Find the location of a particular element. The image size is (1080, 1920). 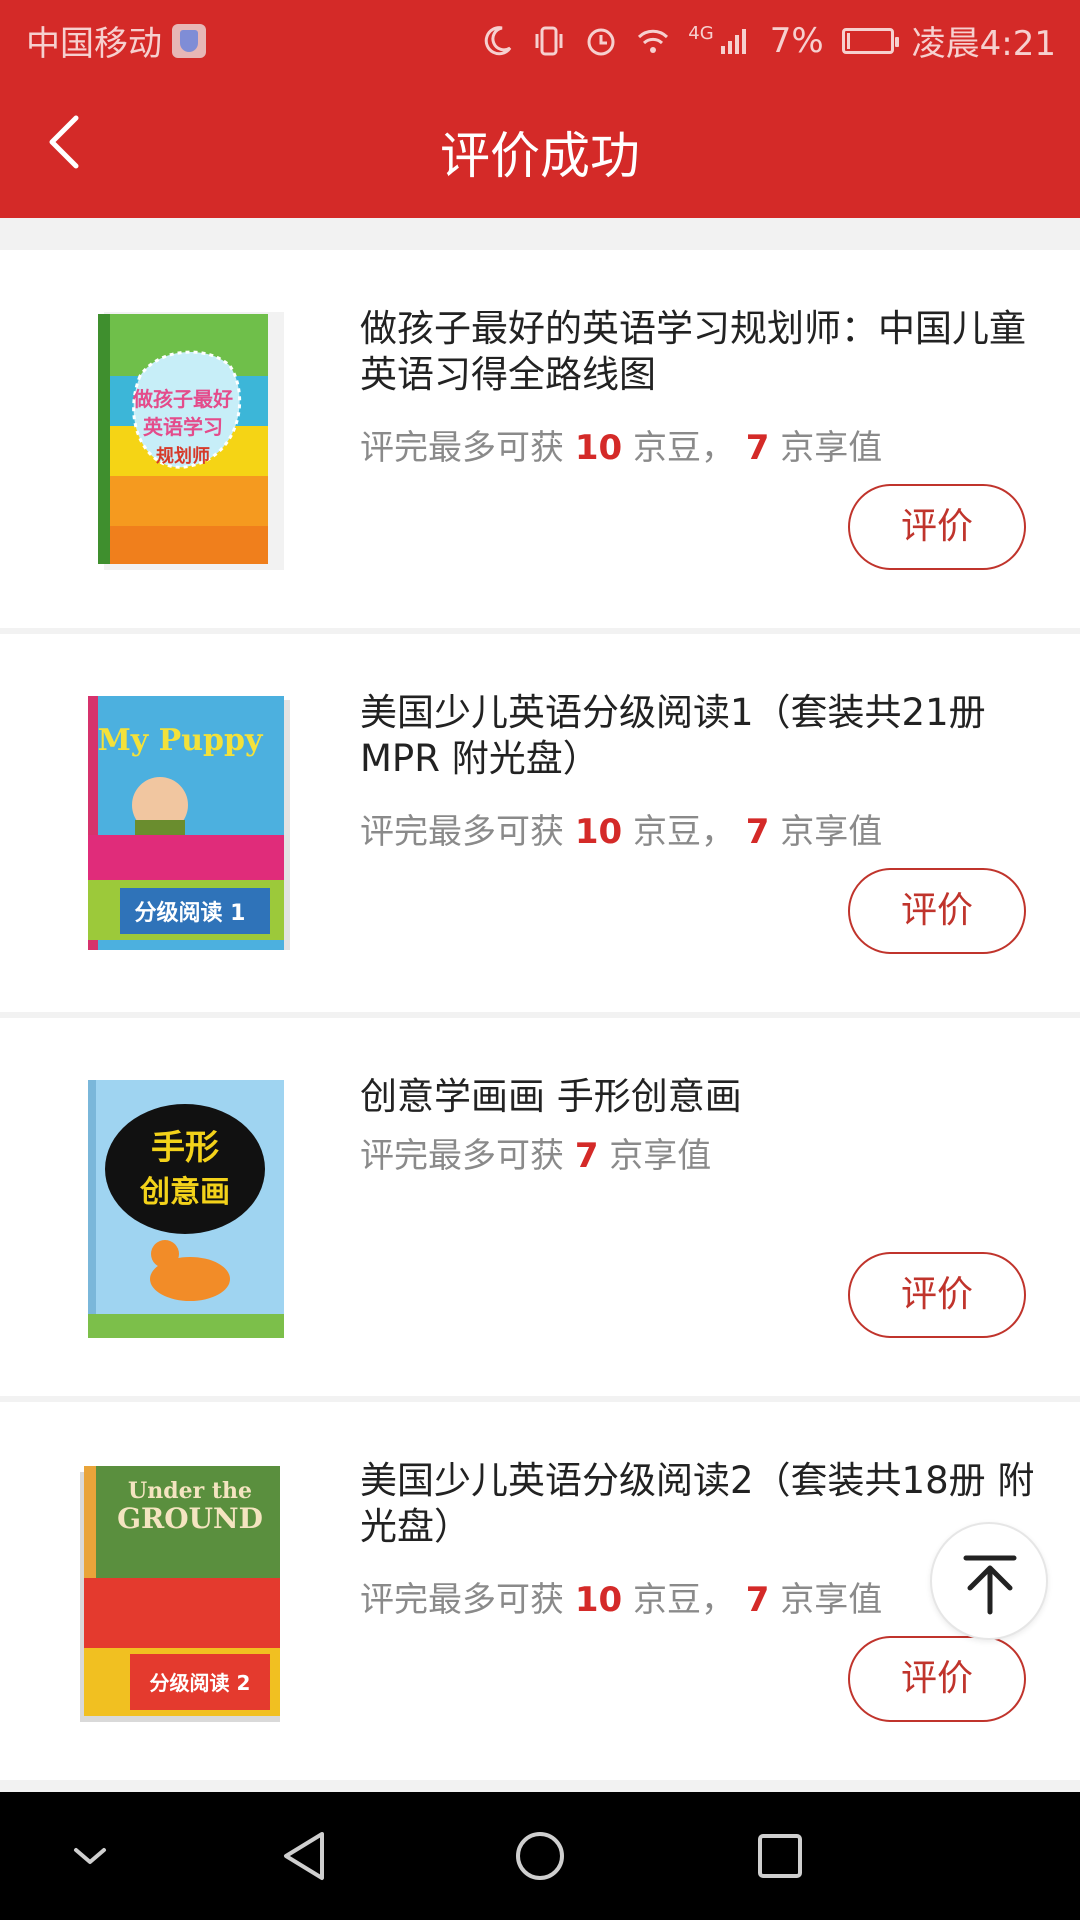

app-header: 中国移动 4G 7% 凌晨4:21 评价成功 is located at coordinates (540, 109).